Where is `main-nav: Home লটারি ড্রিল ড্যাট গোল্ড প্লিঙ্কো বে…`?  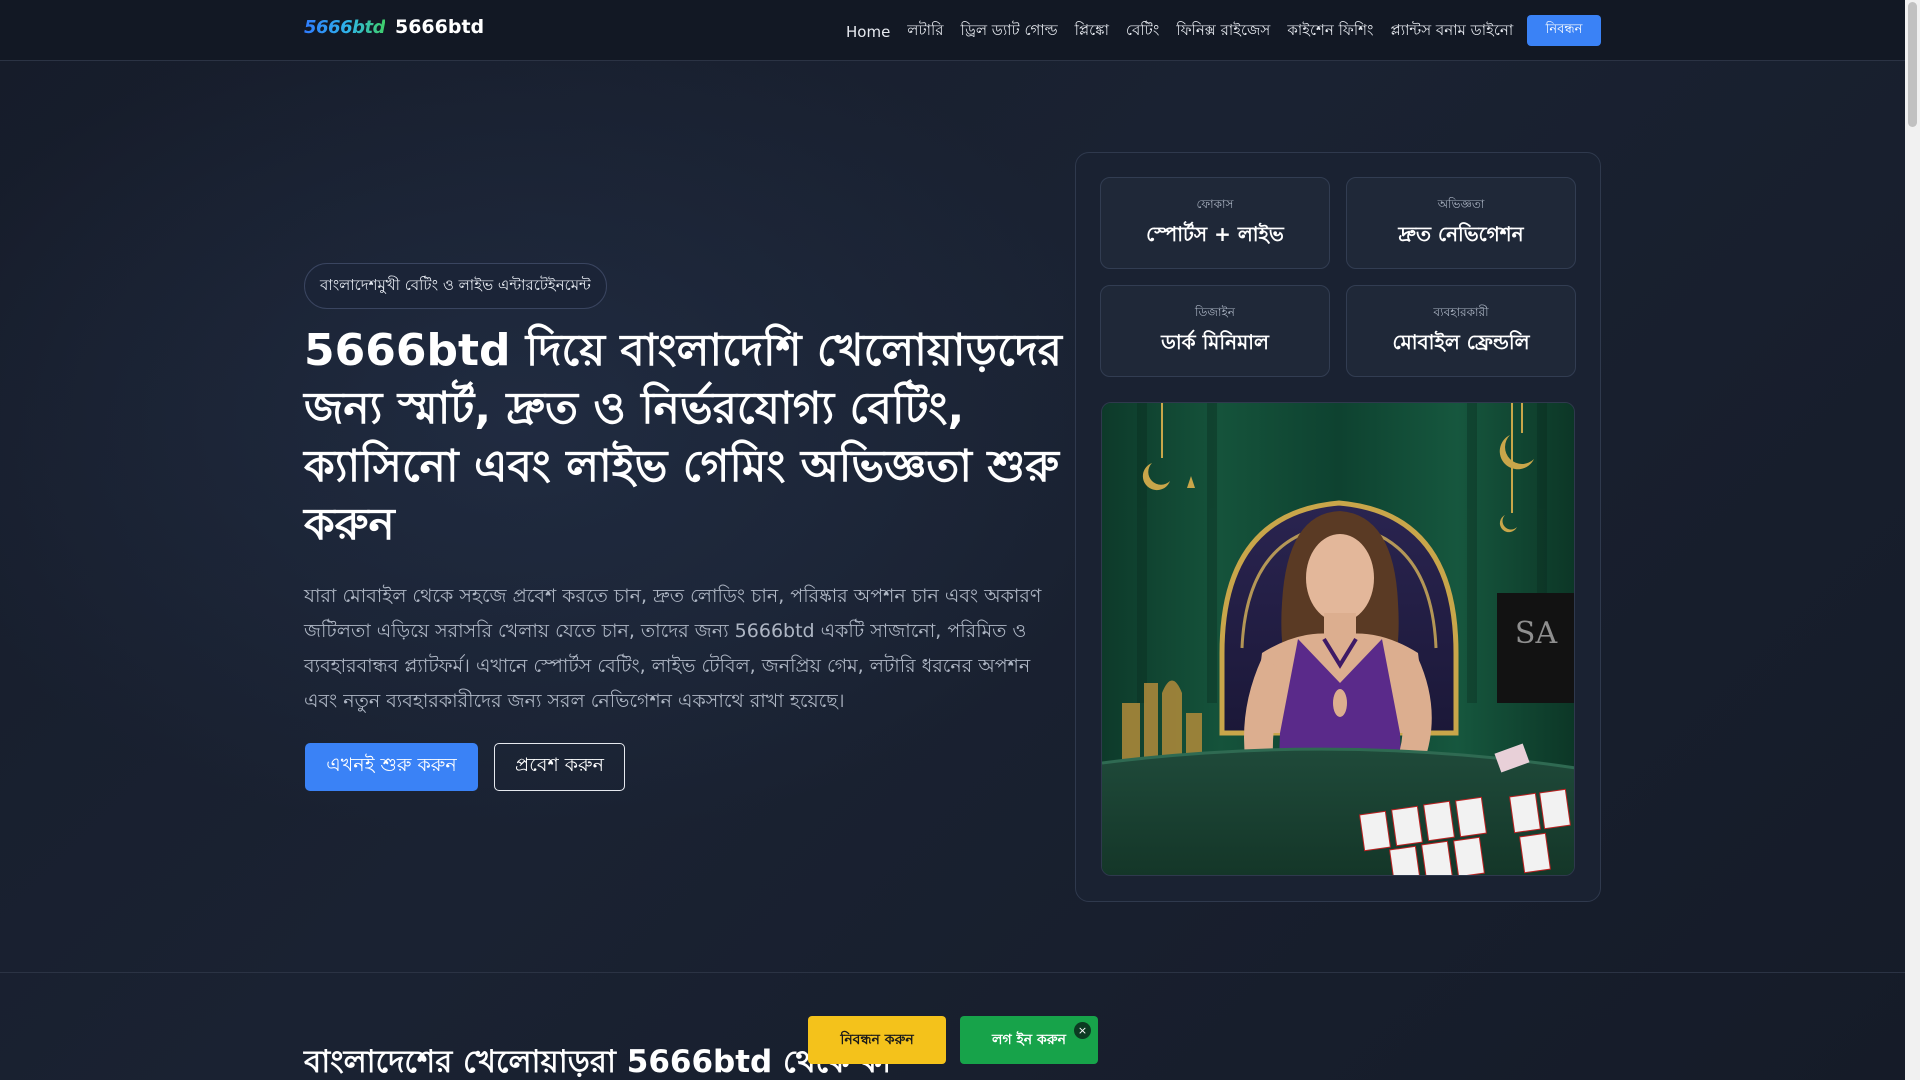 main-nav: Home লটারি ড্রিল ড্যাট গোল্ড প্লিঙ্কো বে… is located at coordinates (1179, 31).